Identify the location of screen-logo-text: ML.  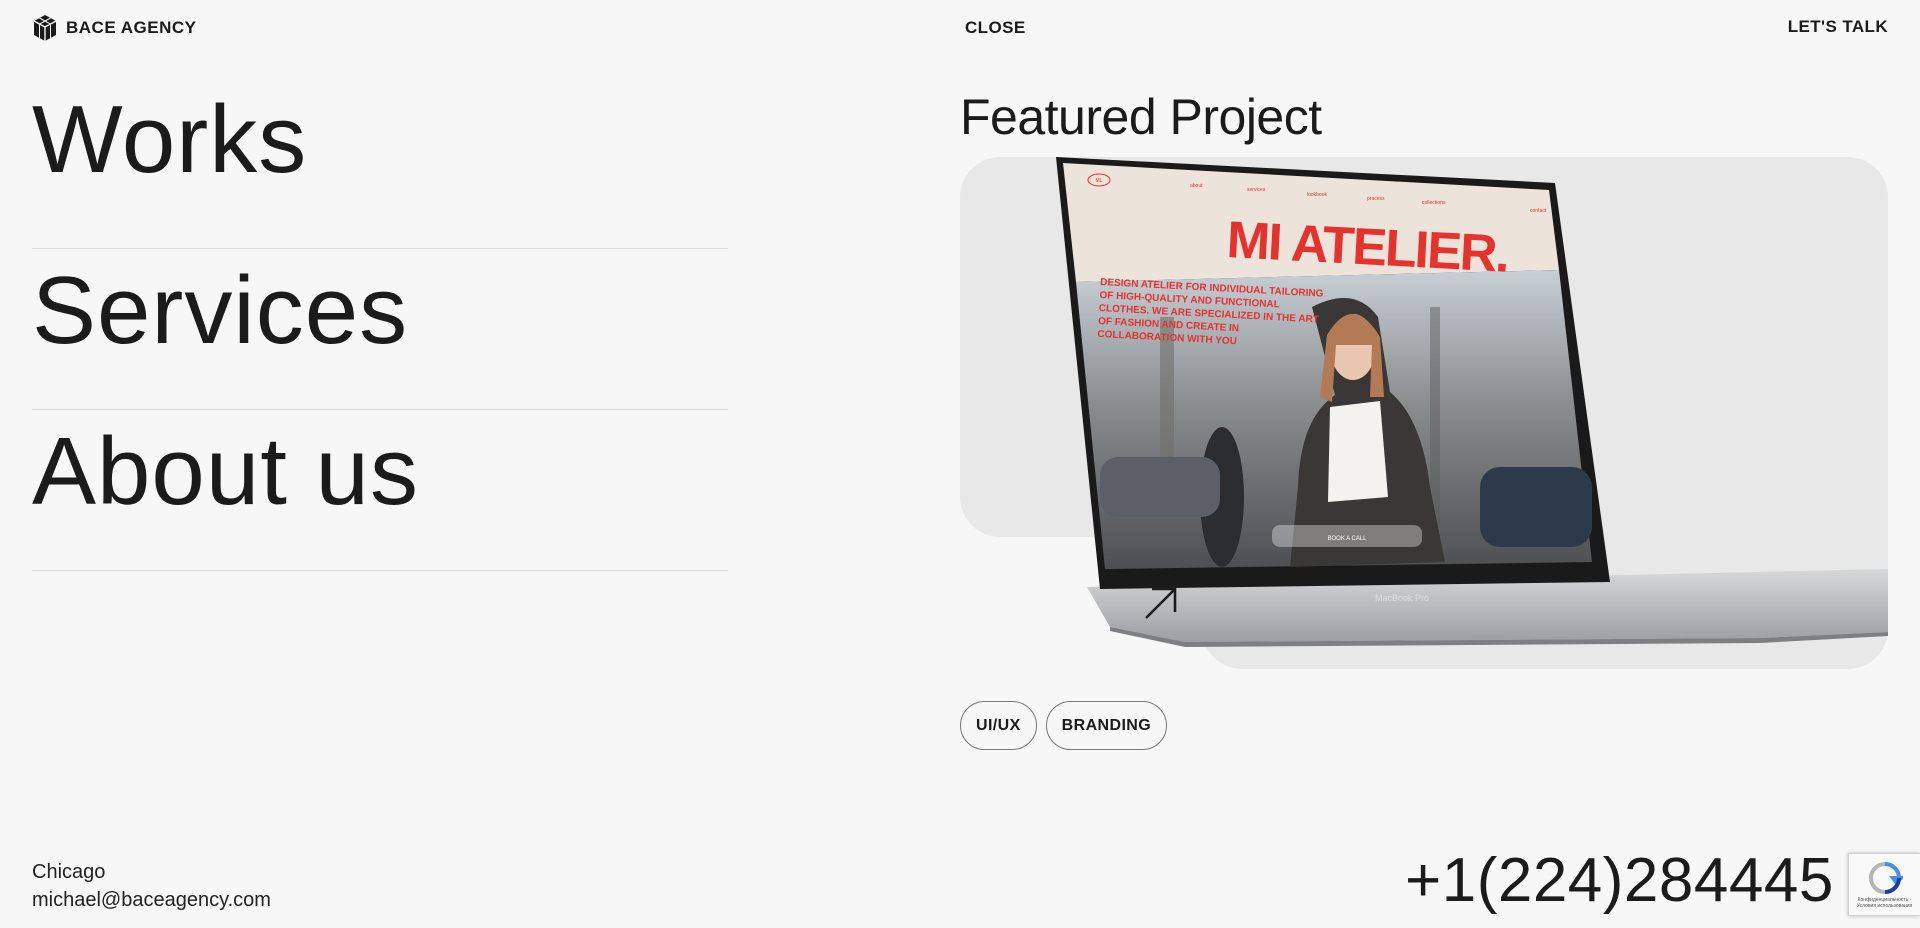
(1099, 181).